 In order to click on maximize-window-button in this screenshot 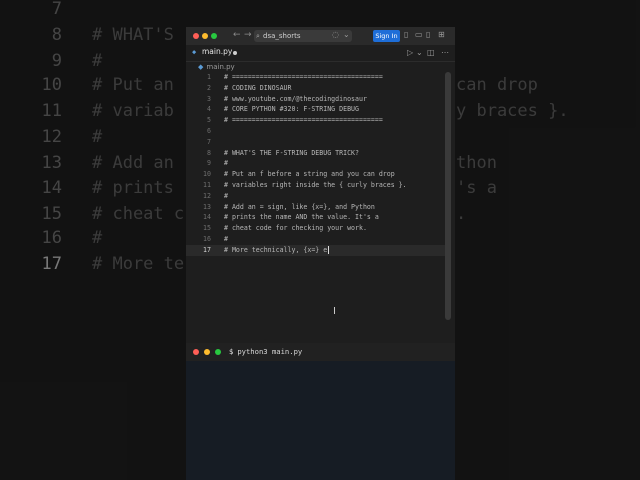, I will do `click(214, 36)`.